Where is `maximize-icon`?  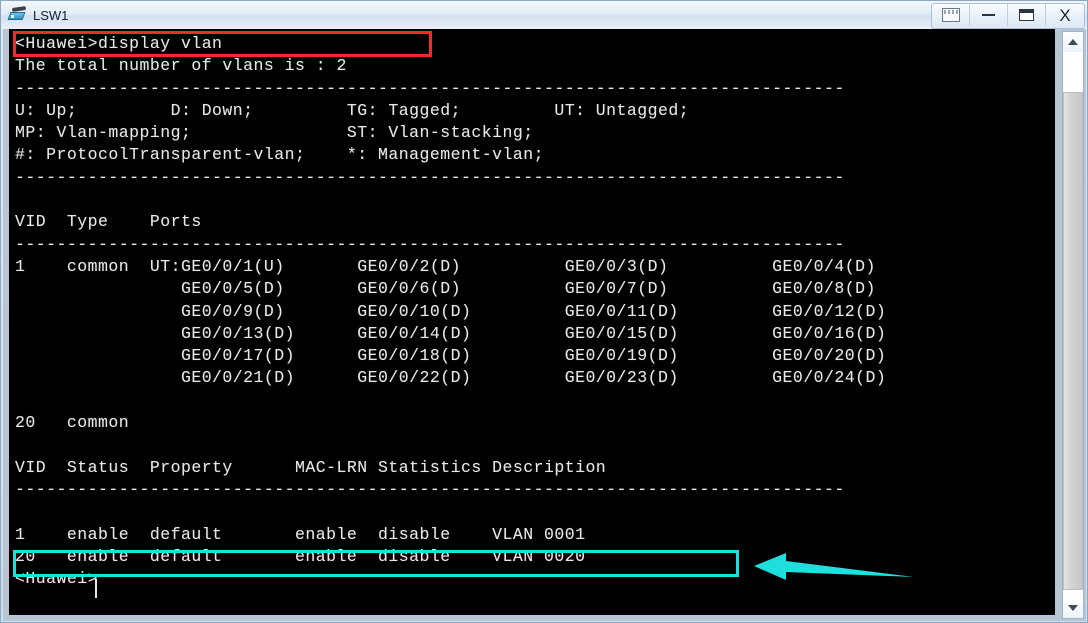 maximize-icon is located at coordinates (1026, 15).